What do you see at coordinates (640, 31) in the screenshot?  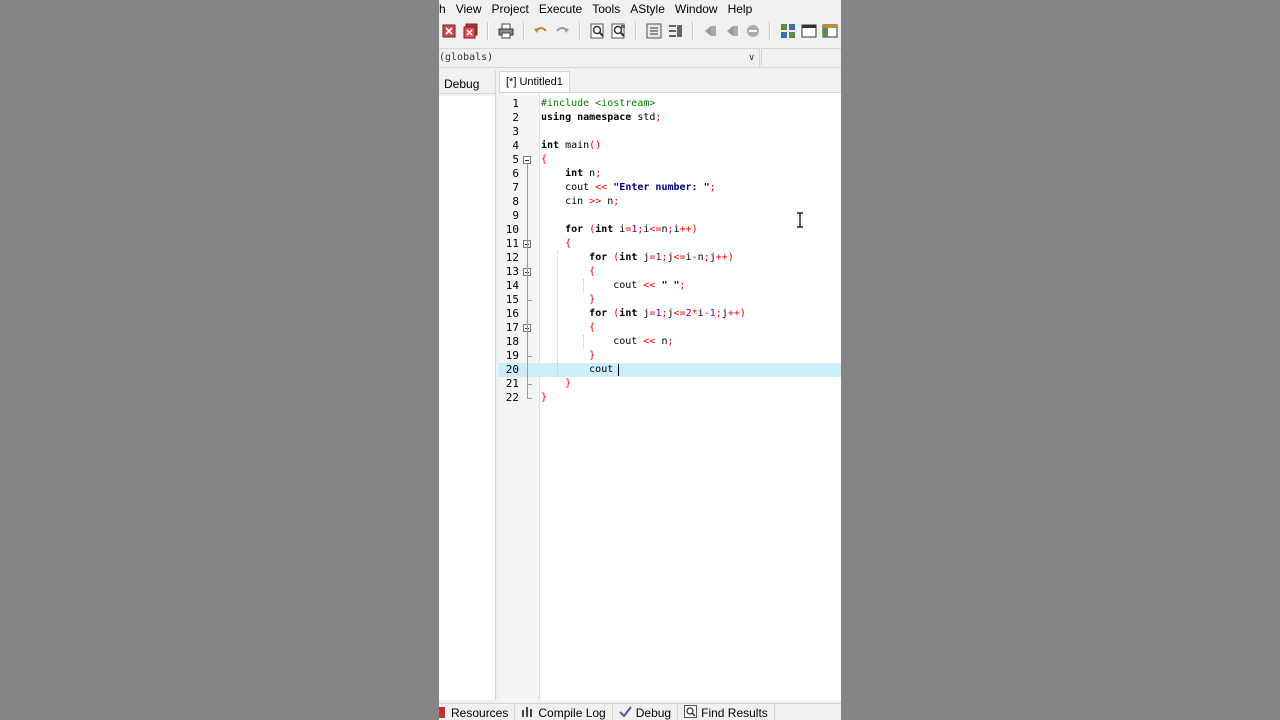 I see `toolbar` at bounding box center [640, 31].